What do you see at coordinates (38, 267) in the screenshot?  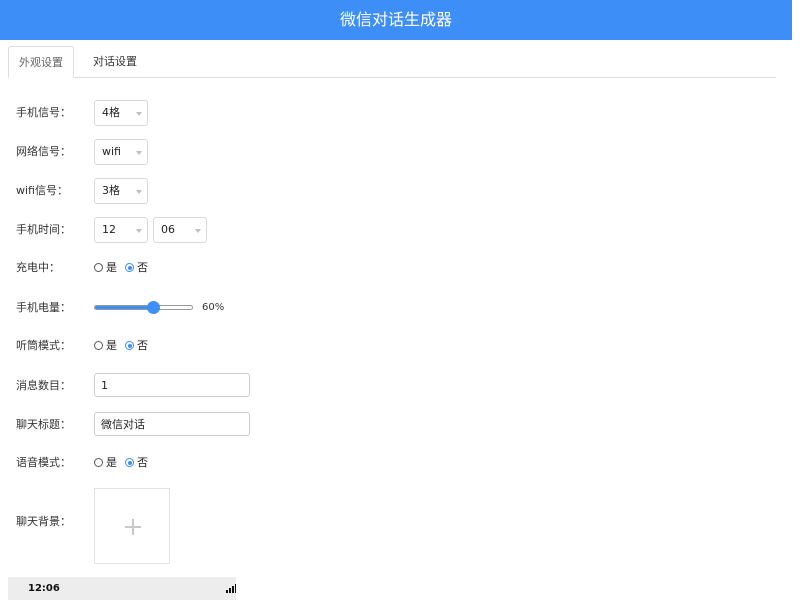 I see `charging-label: 充电中：` at bounding box center [38, 267].